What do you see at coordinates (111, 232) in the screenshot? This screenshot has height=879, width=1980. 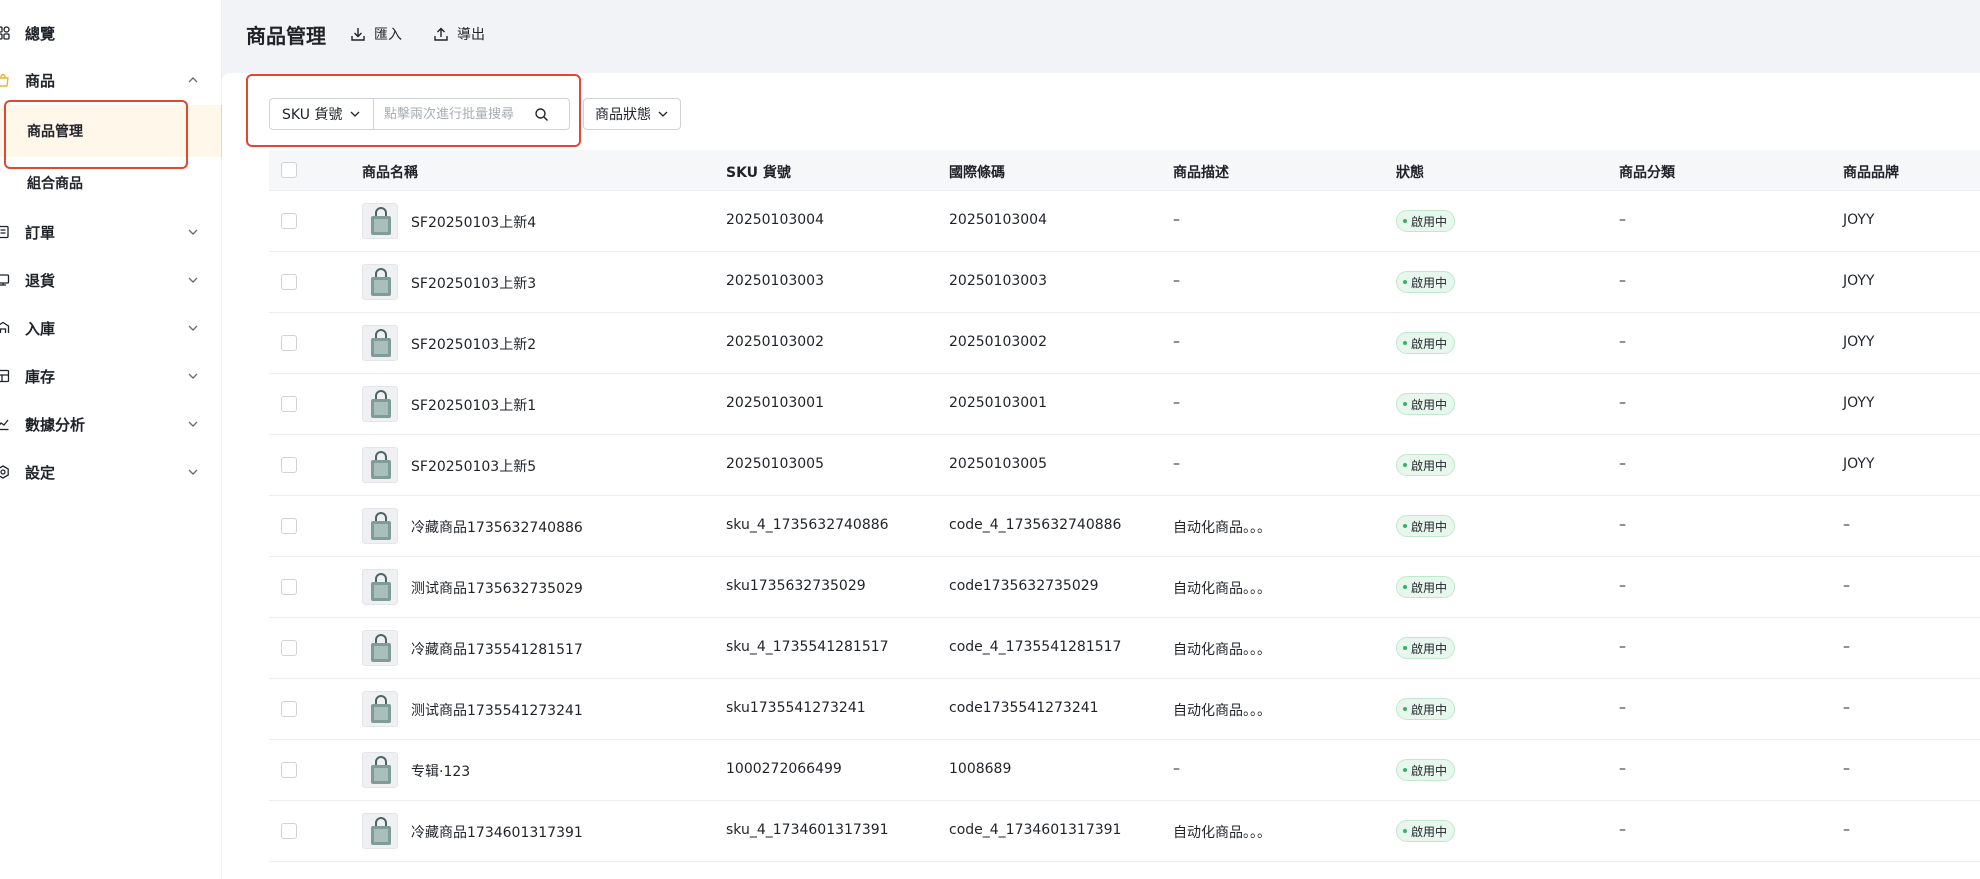 I see `sidebar-item-orders: 訂單` at bounding box center [111, 232].